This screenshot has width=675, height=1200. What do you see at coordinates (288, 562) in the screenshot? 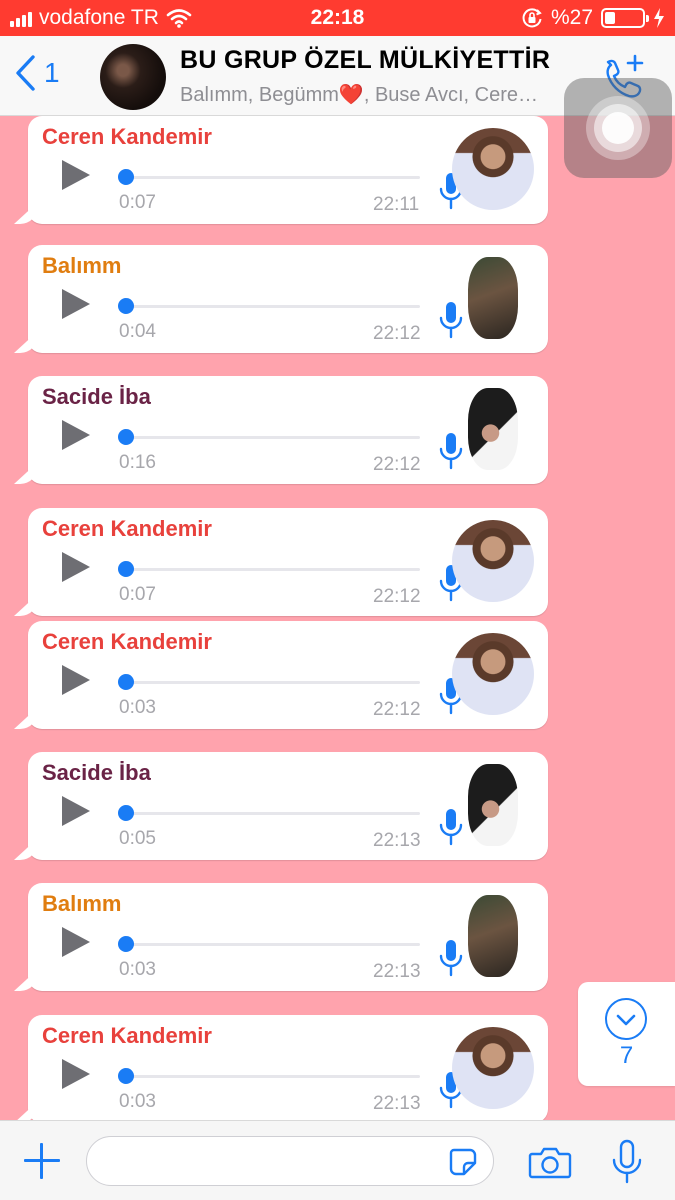
I see `voice-message: Ceren Kandemir 0:07 22:12` at bounding box center [288, 562].